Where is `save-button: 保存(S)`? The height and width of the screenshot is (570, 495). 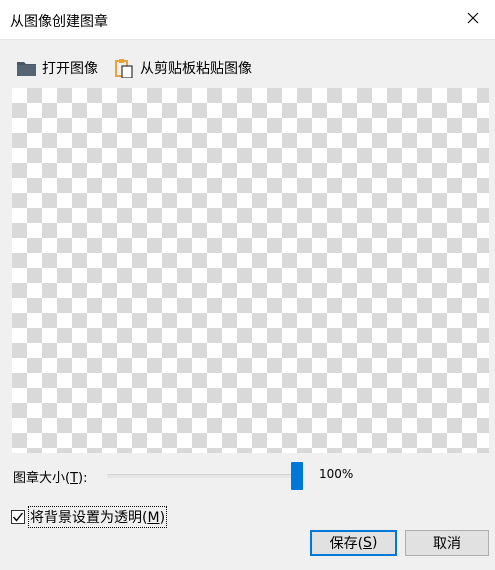 save-button: 保存(S) is located at coordinates (353, 543).